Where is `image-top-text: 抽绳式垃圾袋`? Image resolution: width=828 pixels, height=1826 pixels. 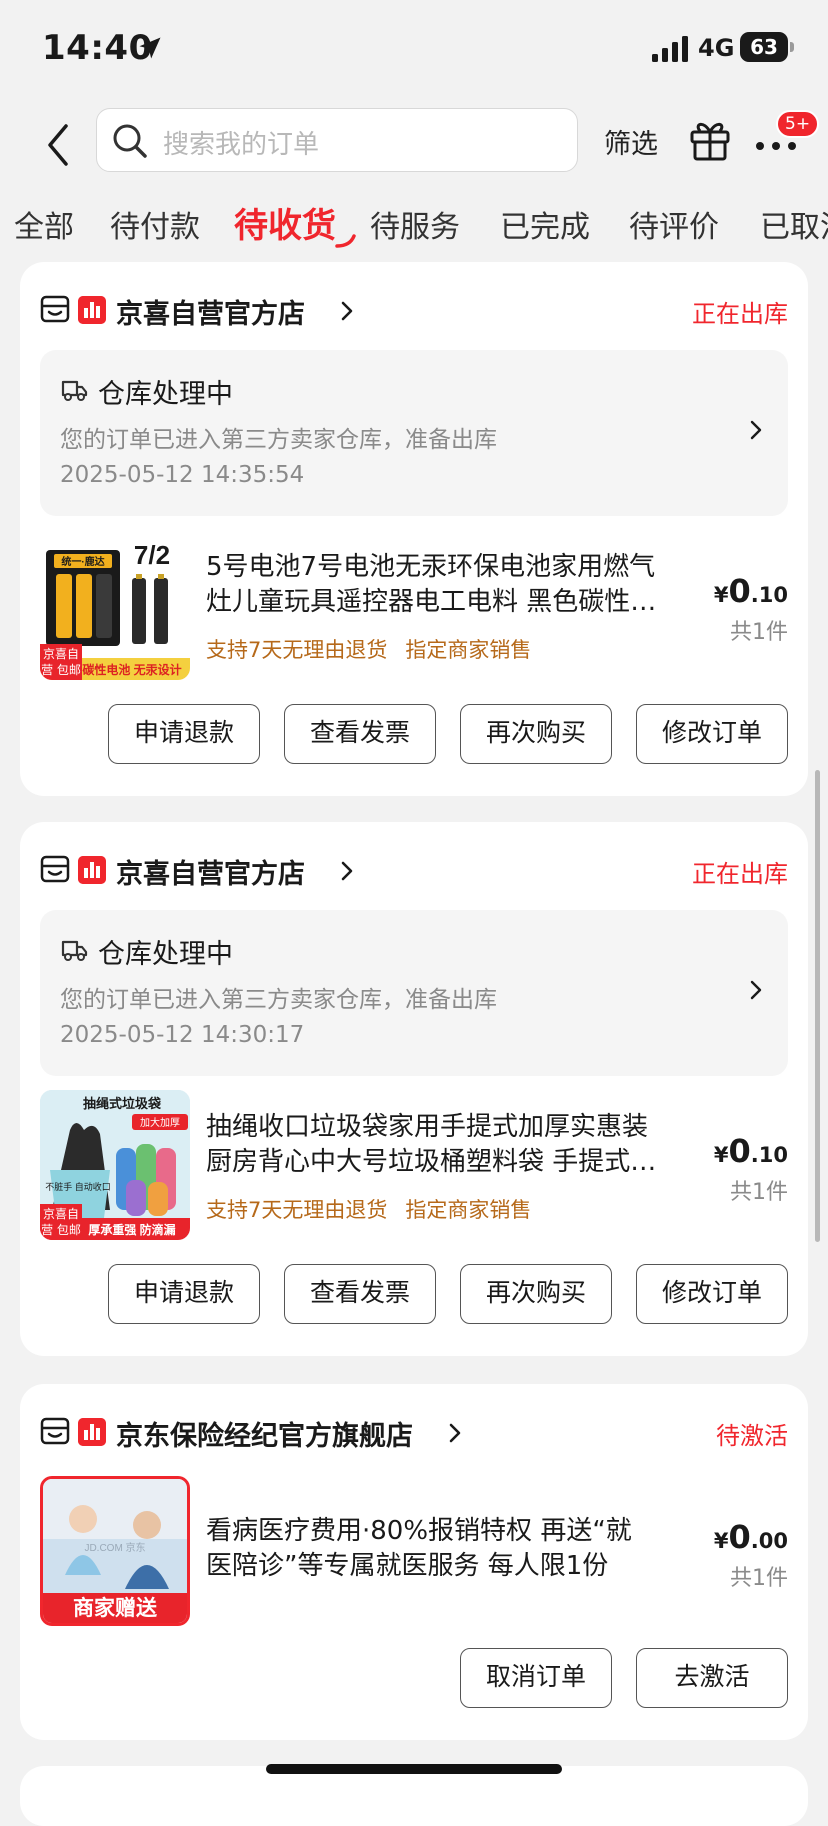 image-top-text: 抽绳式垃圾袋 is located at coordinates (122, 1103).